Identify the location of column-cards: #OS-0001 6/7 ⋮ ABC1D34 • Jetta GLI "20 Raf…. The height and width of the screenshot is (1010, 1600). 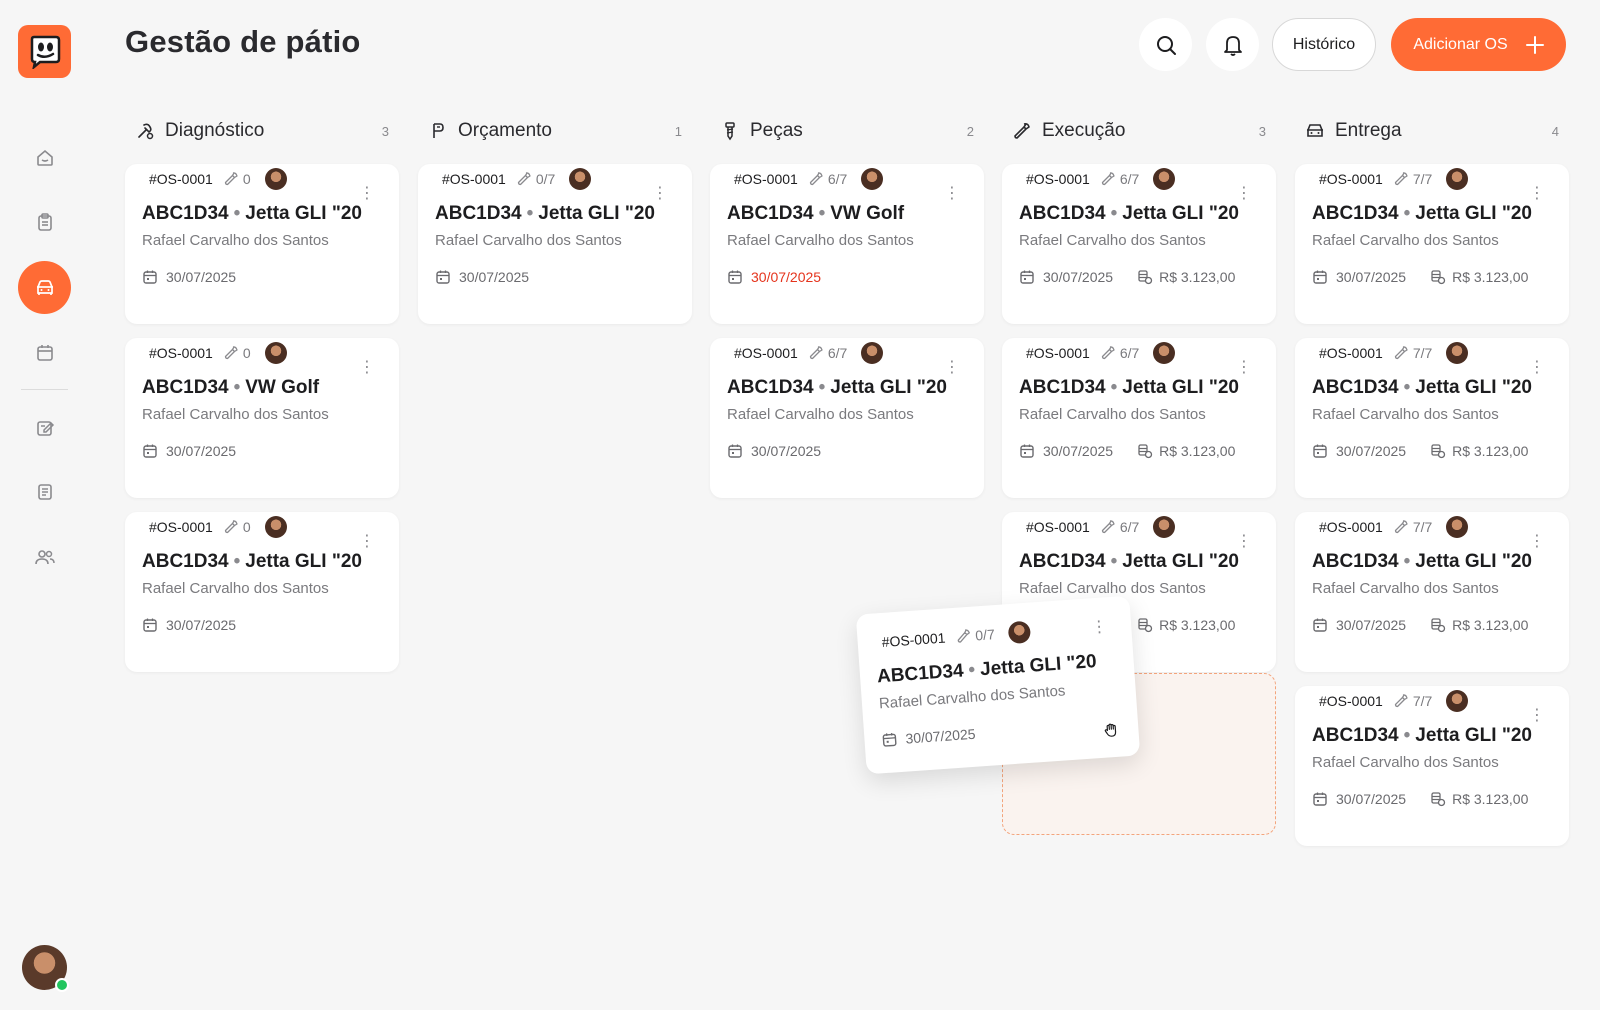
(1139, 418).